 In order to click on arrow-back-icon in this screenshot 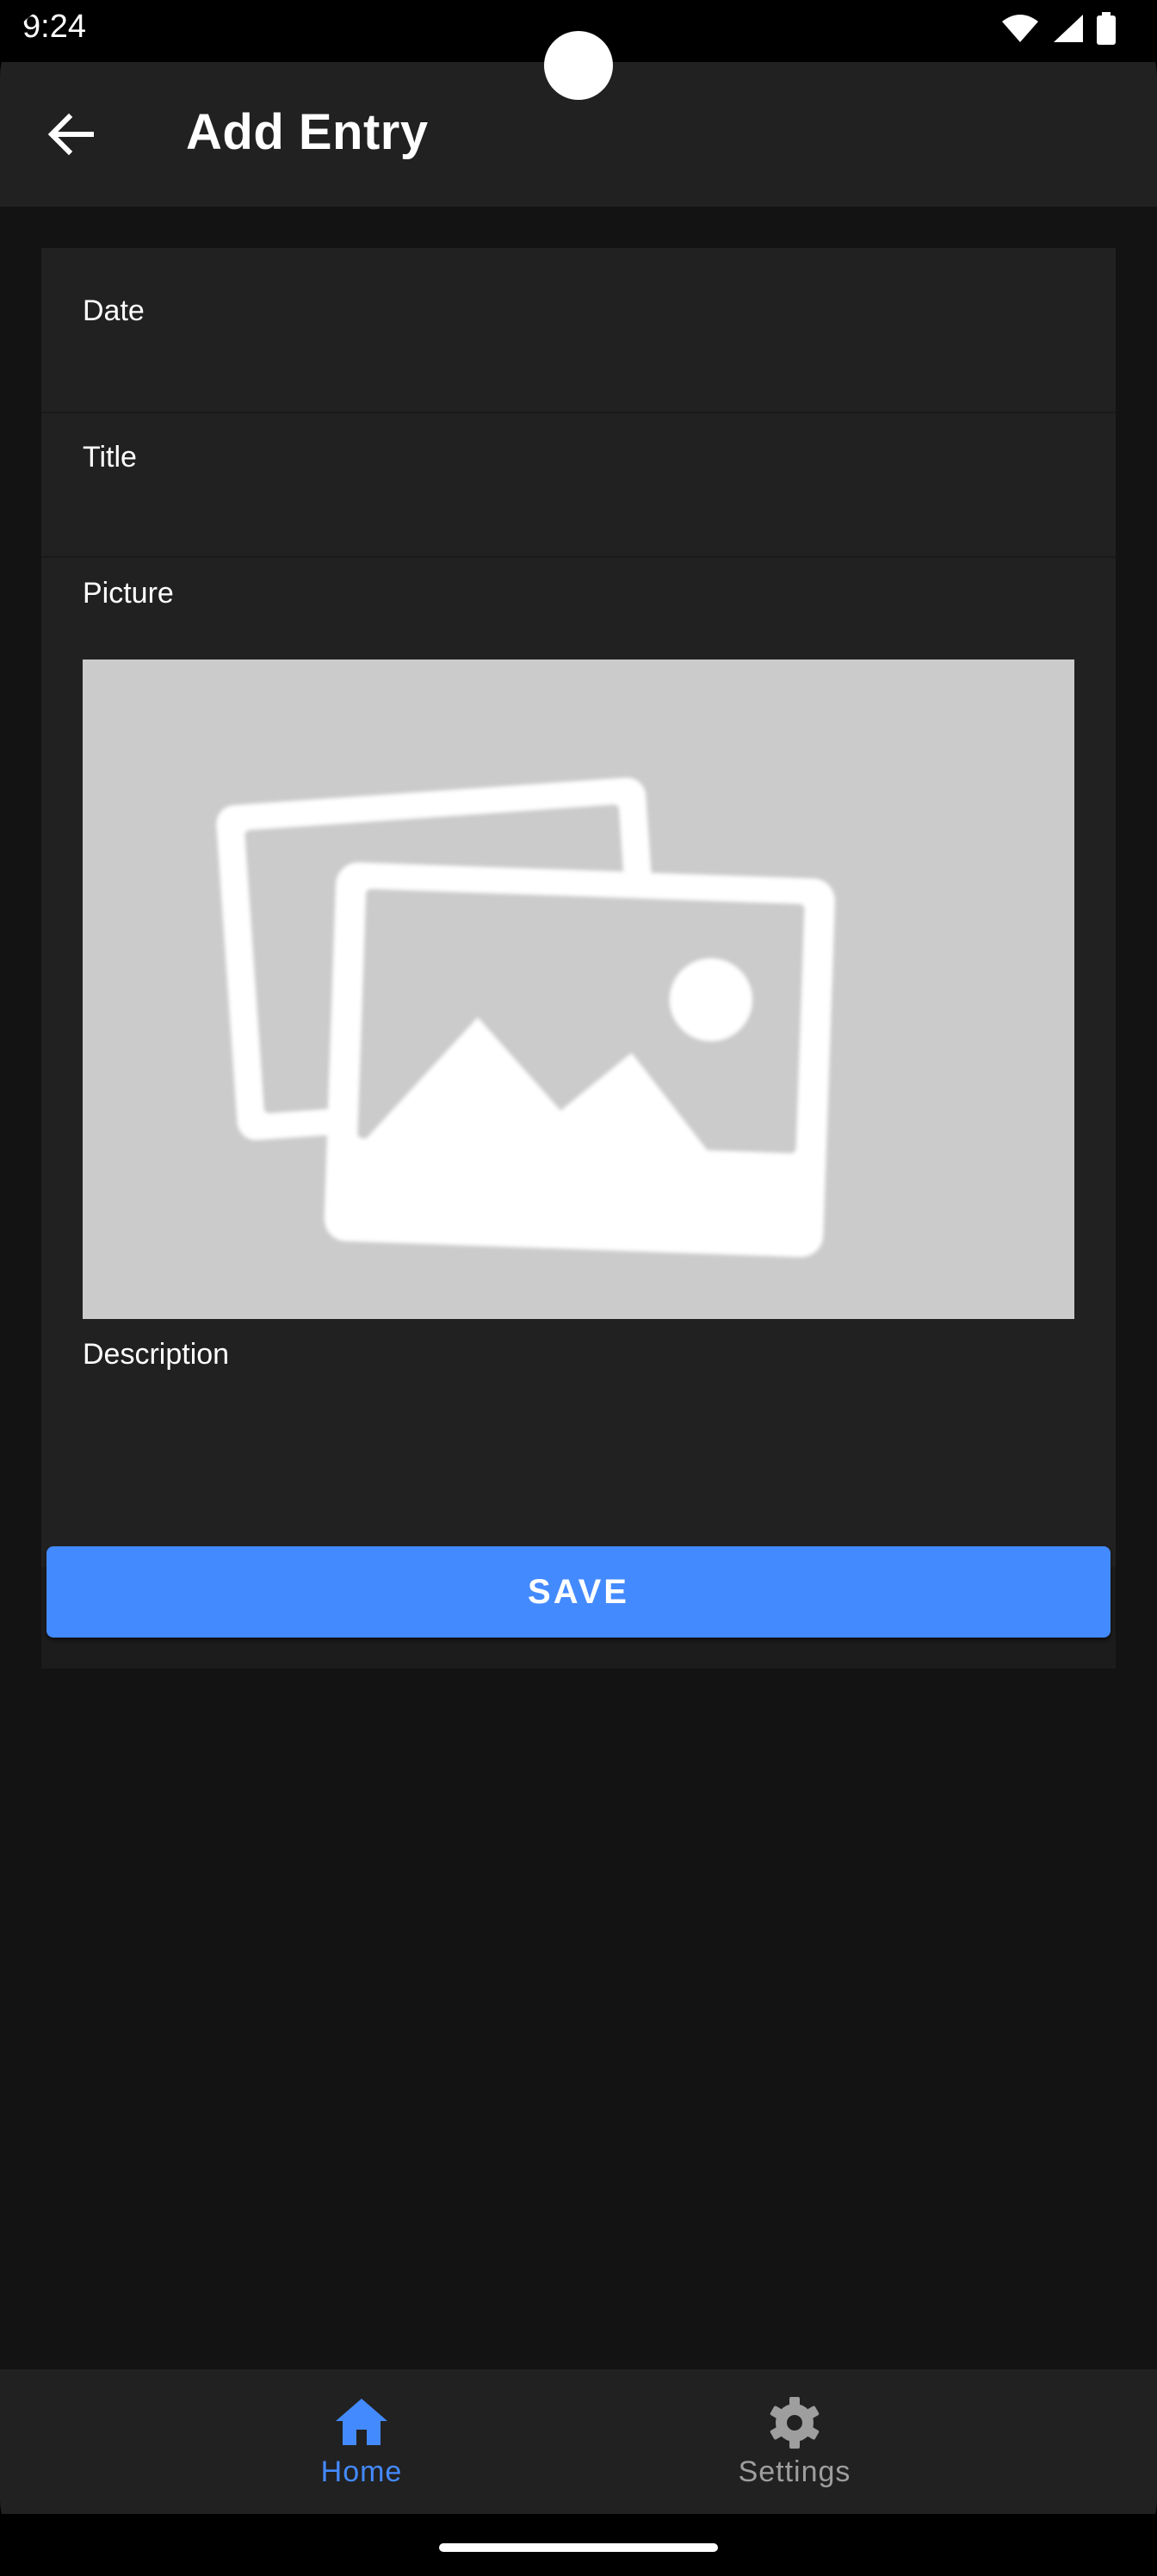, I will do `click(70, 135)`.